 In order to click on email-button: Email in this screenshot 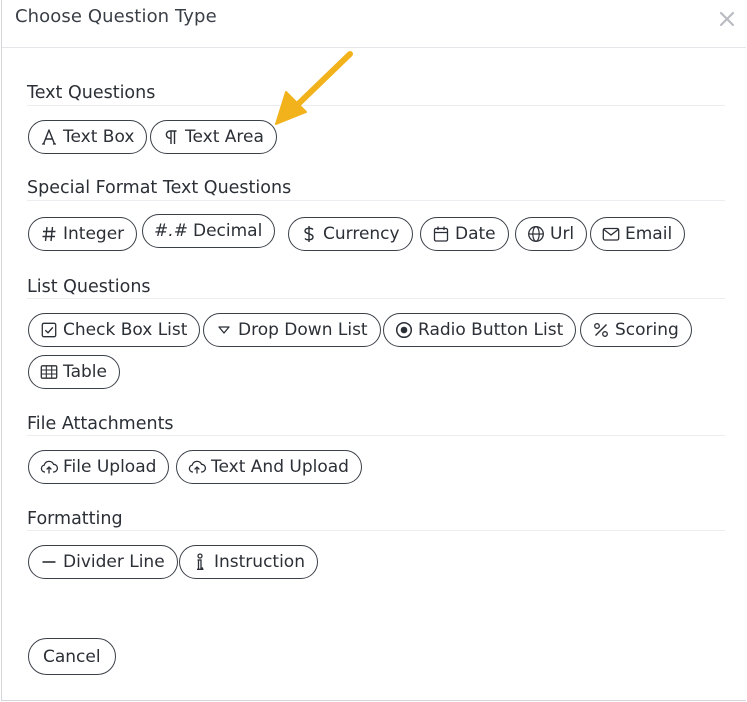, I will do `click(638, 234)`.